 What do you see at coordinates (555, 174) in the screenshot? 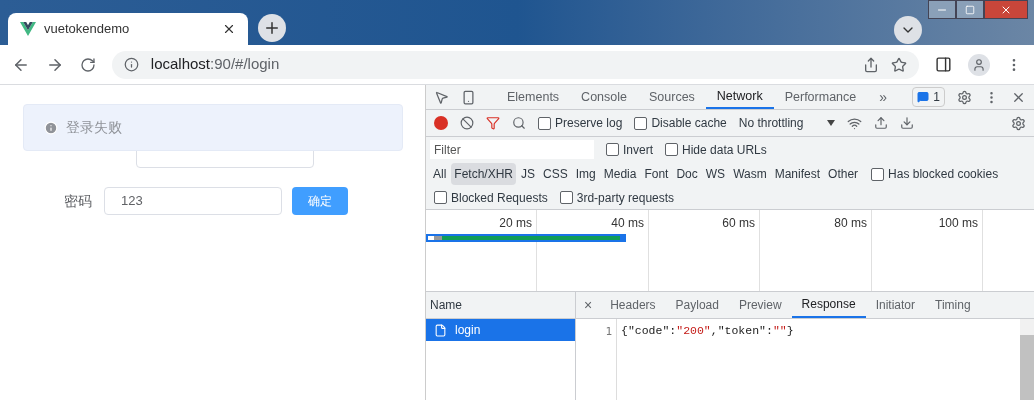
I see `type-filter: CSS` at bounding box center [555, 174].